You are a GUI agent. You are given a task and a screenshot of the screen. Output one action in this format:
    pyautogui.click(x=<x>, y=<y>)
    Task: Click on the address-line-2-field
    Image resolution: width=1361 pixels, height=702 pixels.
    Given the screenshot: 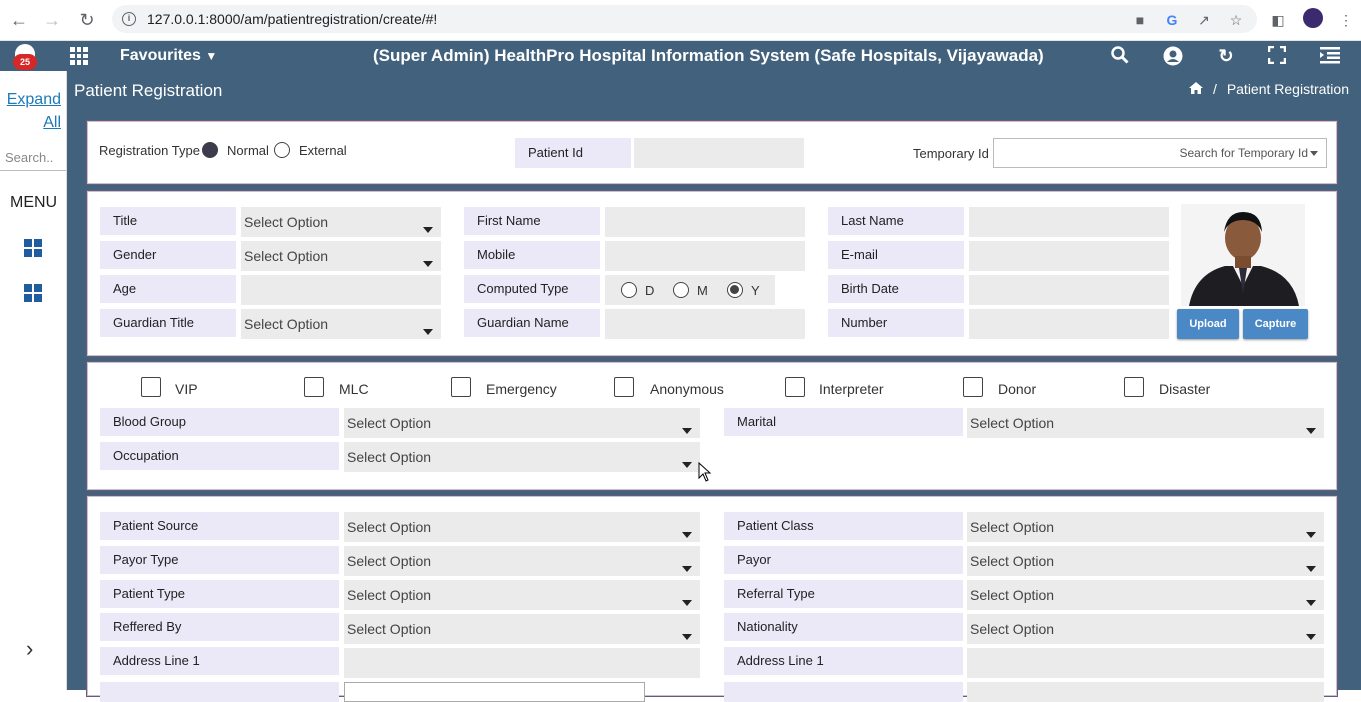 What is the action you would take?
    pyautogui.click(x=494, y=692)
    